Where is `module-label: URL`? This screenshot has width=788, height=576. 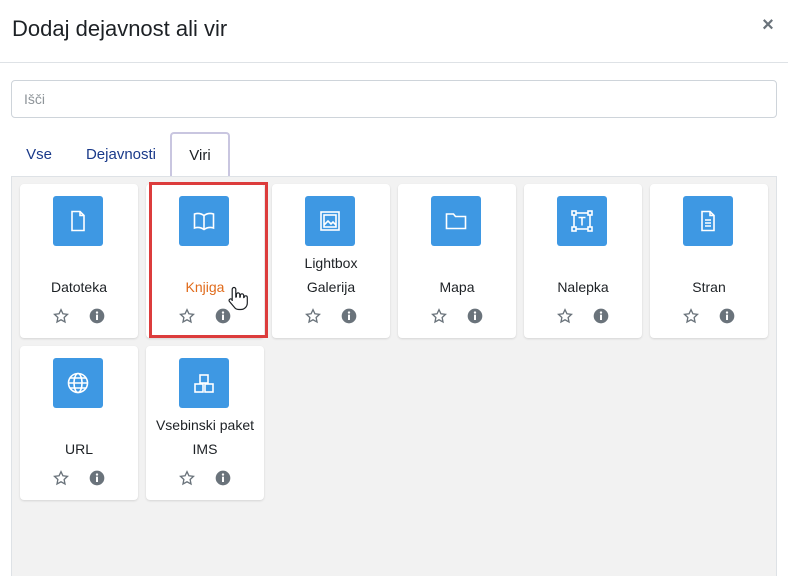 module-label: URL is located at coordinates (78, 449).